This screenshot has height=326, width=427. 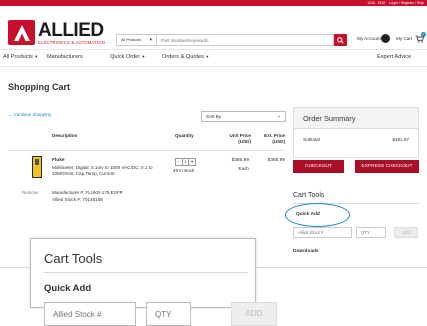 What do you see at coordinates (127, 57) in the screenshot?
I see `nav-quick-order: Quick Order ▾` at bounding box center [127, 57].